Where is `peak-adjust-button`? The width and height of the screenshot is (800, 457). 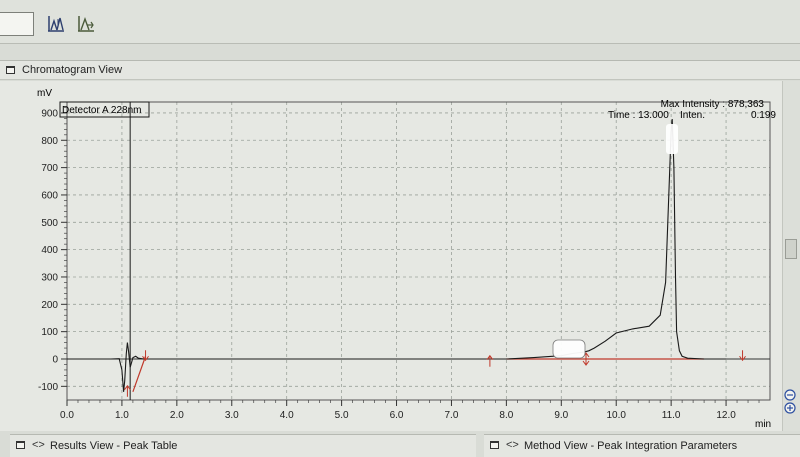
peak-adjust-button is located at coordinates (86, 24).